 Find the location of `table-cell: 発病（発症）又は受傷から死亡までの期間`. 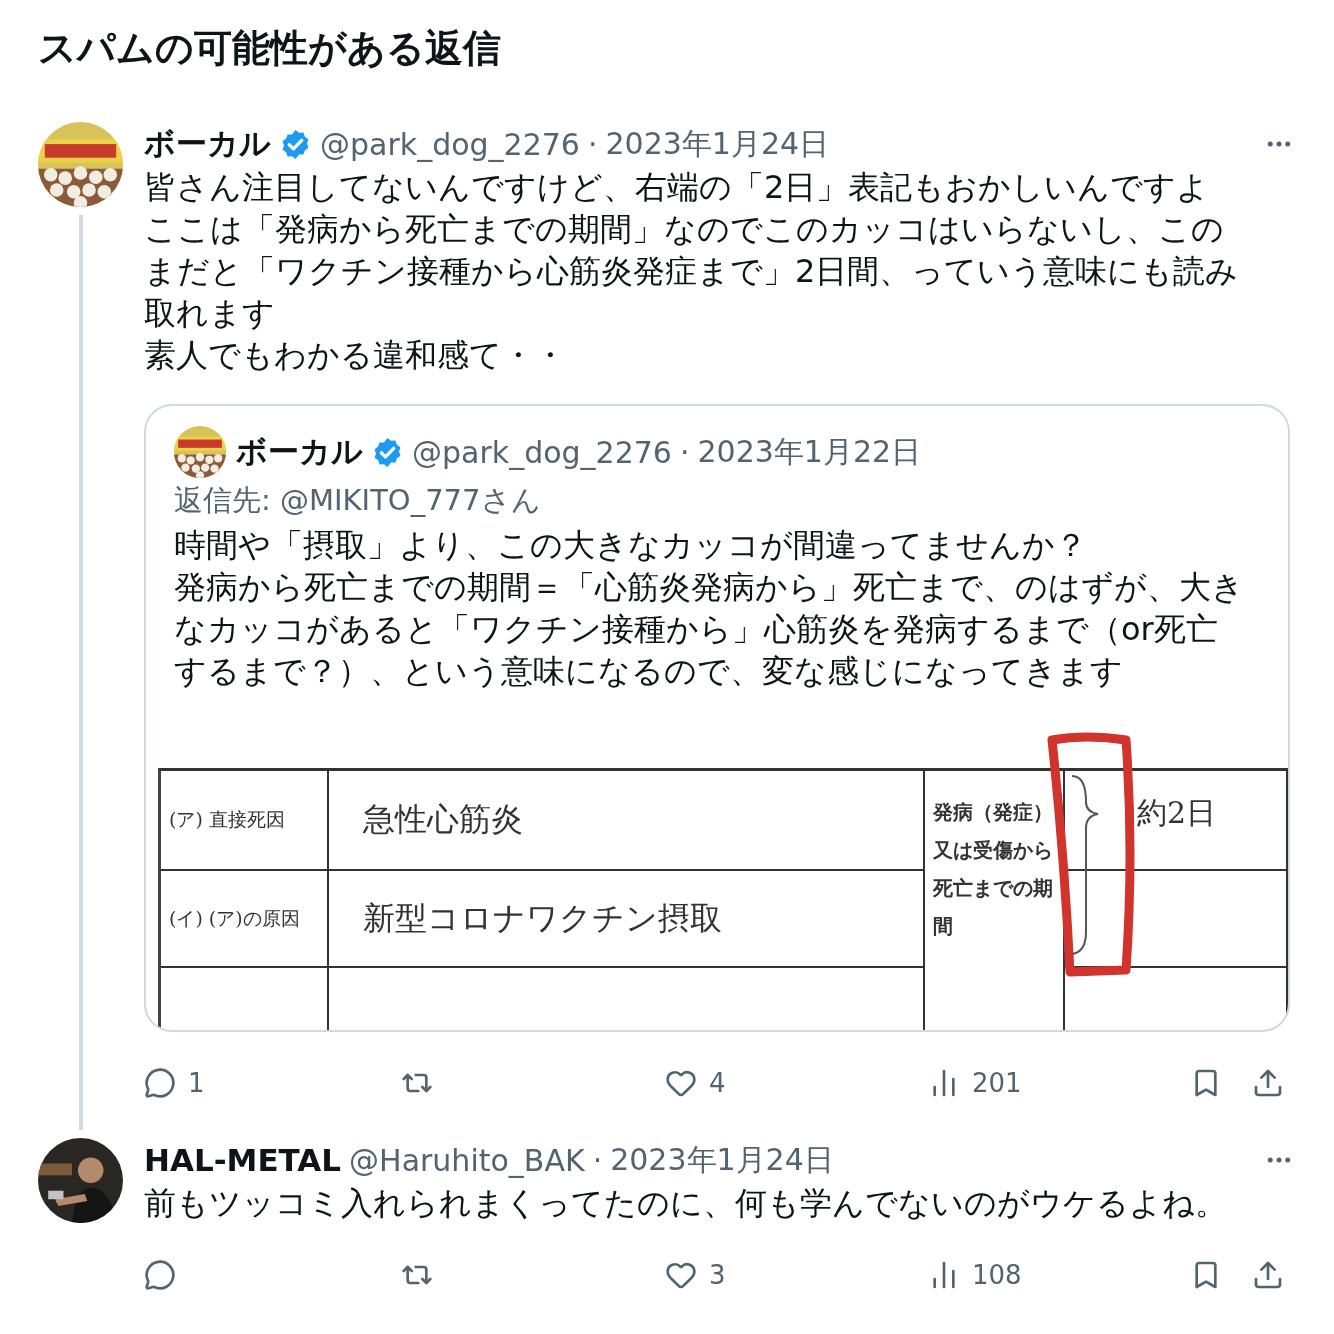

table-cell: 発病（発症）又は受傷から死亡までの期間 is located at coordinates (995, 900).